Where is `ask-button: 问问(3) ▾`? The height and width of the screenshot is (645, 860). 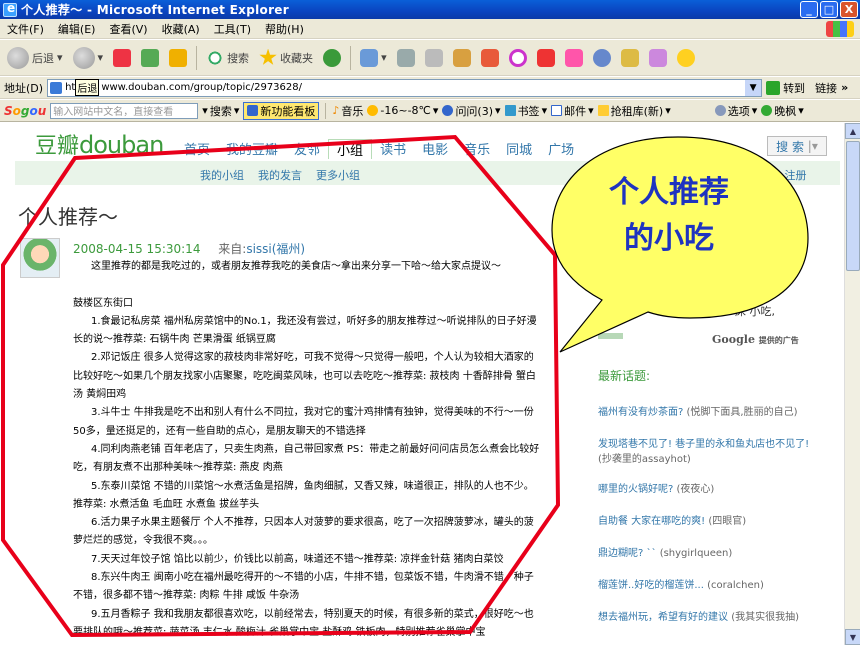 ask-button: 问问(3) ▾ is located at coordinates (471, 111).